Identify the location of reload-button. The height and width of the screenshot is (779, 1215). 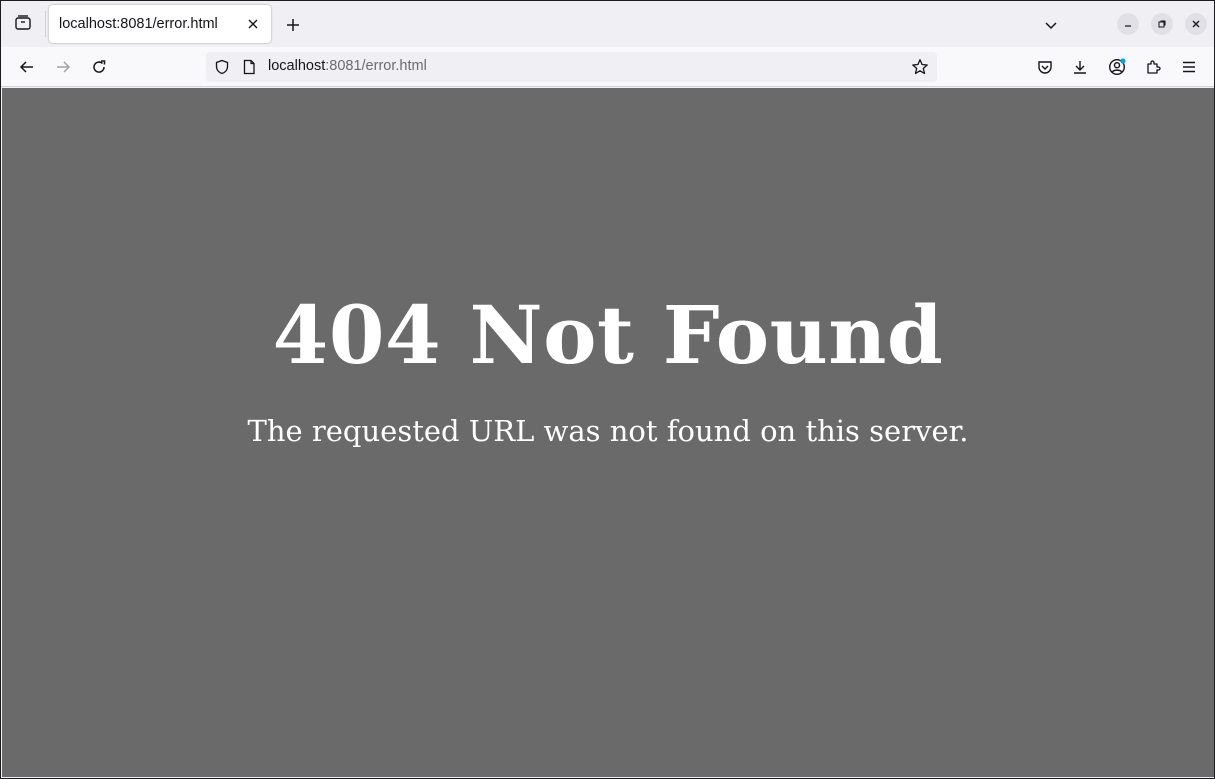
(99, 67).